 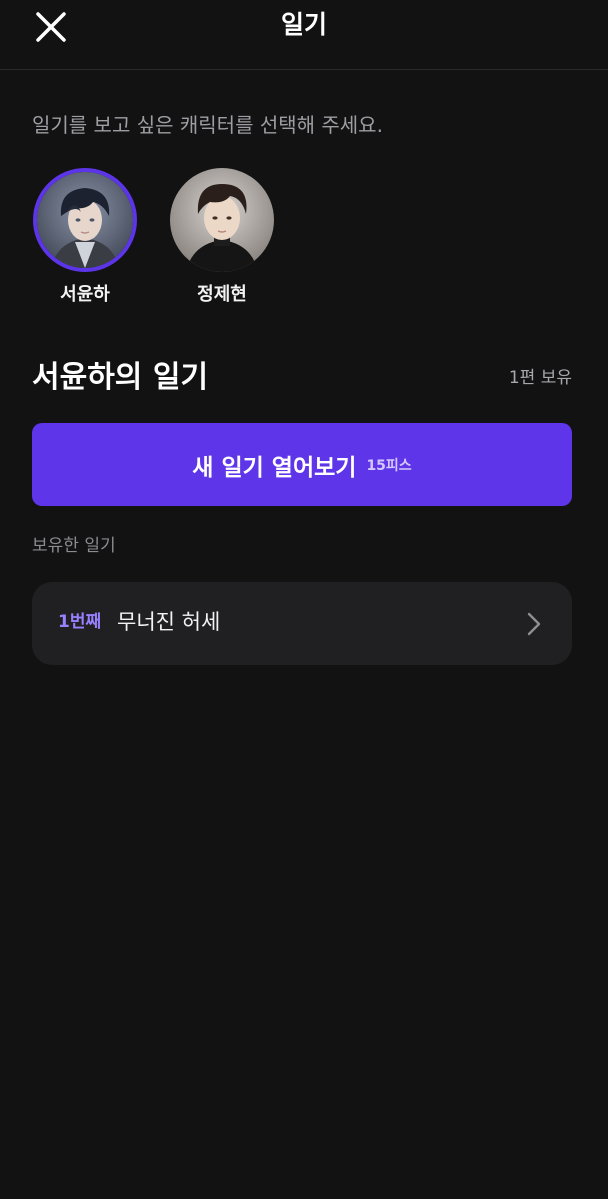 I want to click on page-title: 일기, so click(x=303, y=24).